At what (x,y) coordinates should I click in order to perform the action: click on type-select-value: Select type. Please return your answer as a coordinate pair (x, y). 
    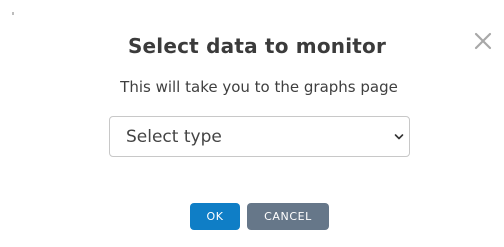
    Looking at the image, I should click on (174, 137).